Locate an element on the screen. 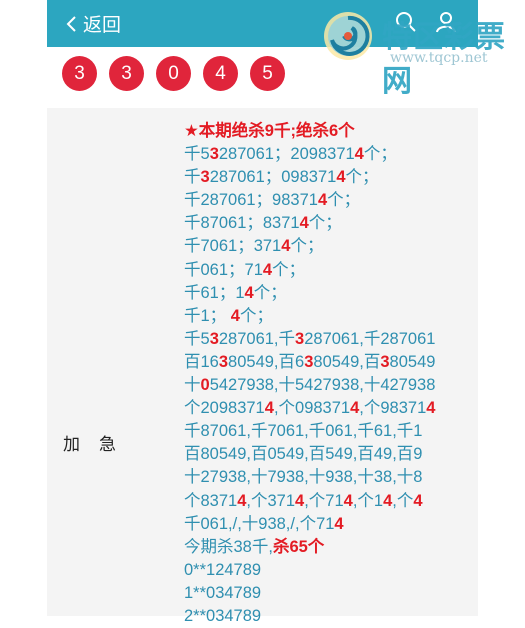  brand-url: www.tqcp.net is located at coordinates (439, 58).